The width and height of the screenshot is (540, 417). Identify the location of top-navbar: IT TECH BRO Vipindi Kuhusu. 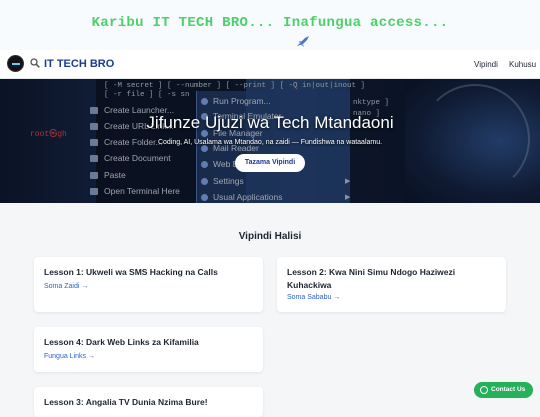
(270, 64).